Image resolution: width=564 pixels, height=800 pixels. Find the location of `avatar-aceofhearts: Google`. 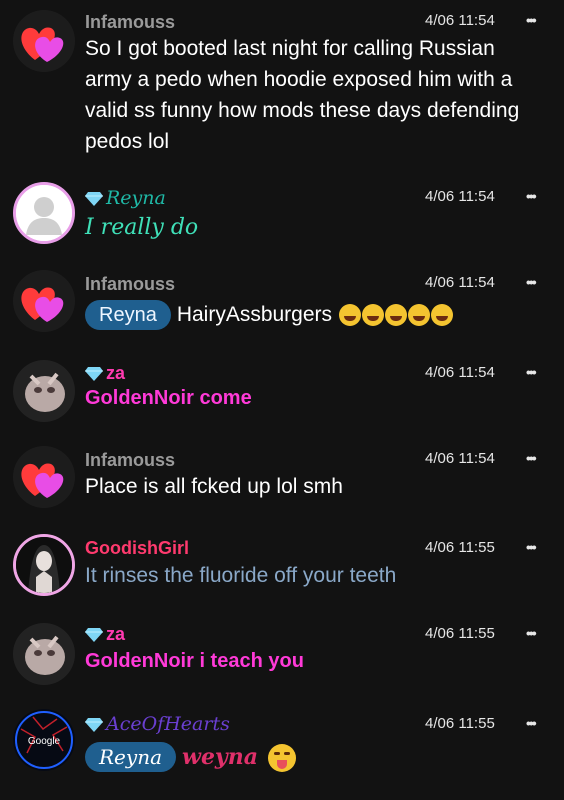

avatar-aceofhearts: Google is located at coordinates (44, 740).